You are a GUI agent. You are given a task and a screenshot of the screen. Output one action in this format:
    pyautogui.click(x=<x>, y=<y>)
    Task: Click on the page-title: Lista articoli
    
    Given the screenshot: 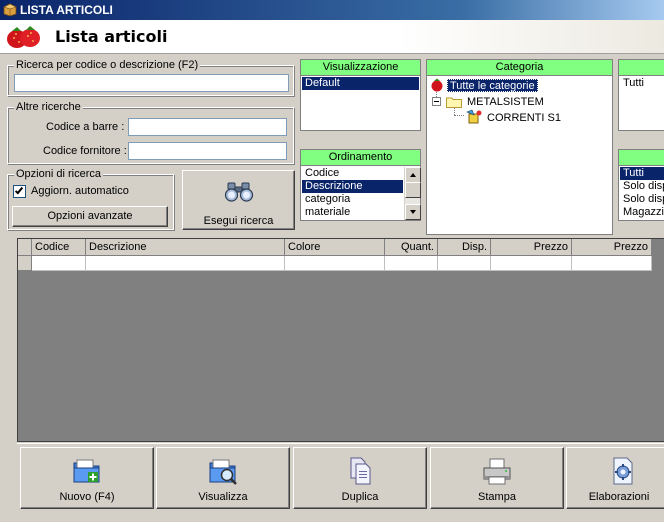 What is the action you would take?
    pyautogui.click(x=111, y=36)
    